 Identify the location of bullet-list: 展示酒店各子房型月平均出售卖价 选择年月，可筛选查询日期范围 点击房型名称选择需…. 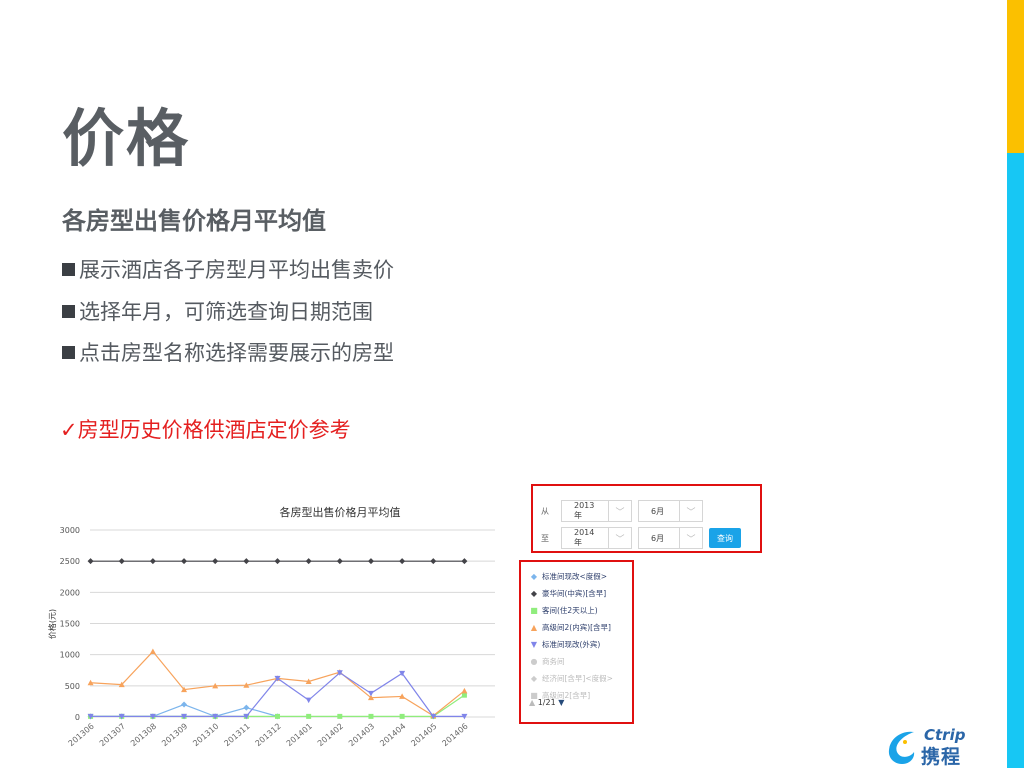
(228, 312).